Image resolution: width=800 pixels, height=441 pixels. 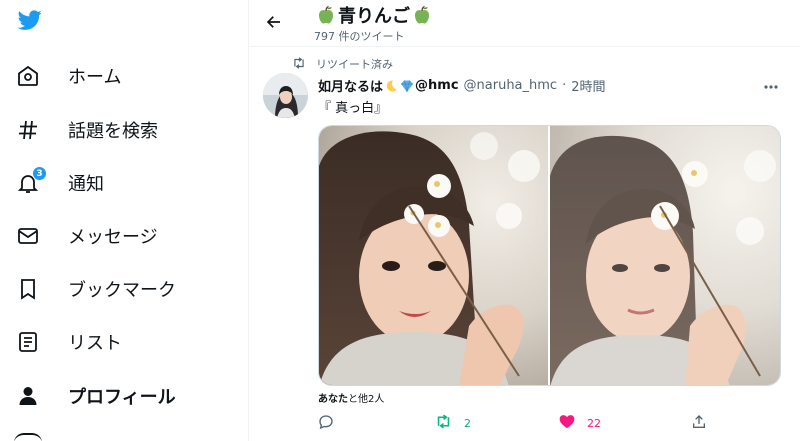 I want to click on person-icon, so click(x=28, y=396).